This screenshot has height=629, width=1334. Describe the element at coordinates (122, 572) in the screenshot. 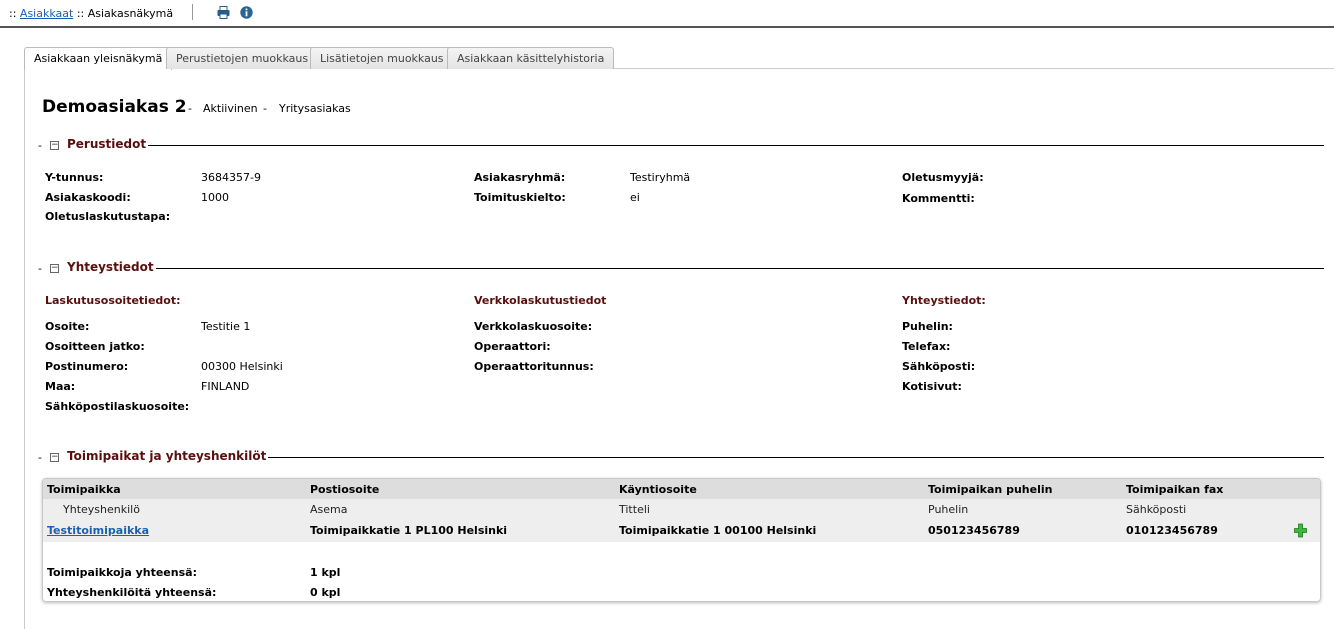

I see `total-locations-label: Toimipaikkoja yhteensä:` at that location.